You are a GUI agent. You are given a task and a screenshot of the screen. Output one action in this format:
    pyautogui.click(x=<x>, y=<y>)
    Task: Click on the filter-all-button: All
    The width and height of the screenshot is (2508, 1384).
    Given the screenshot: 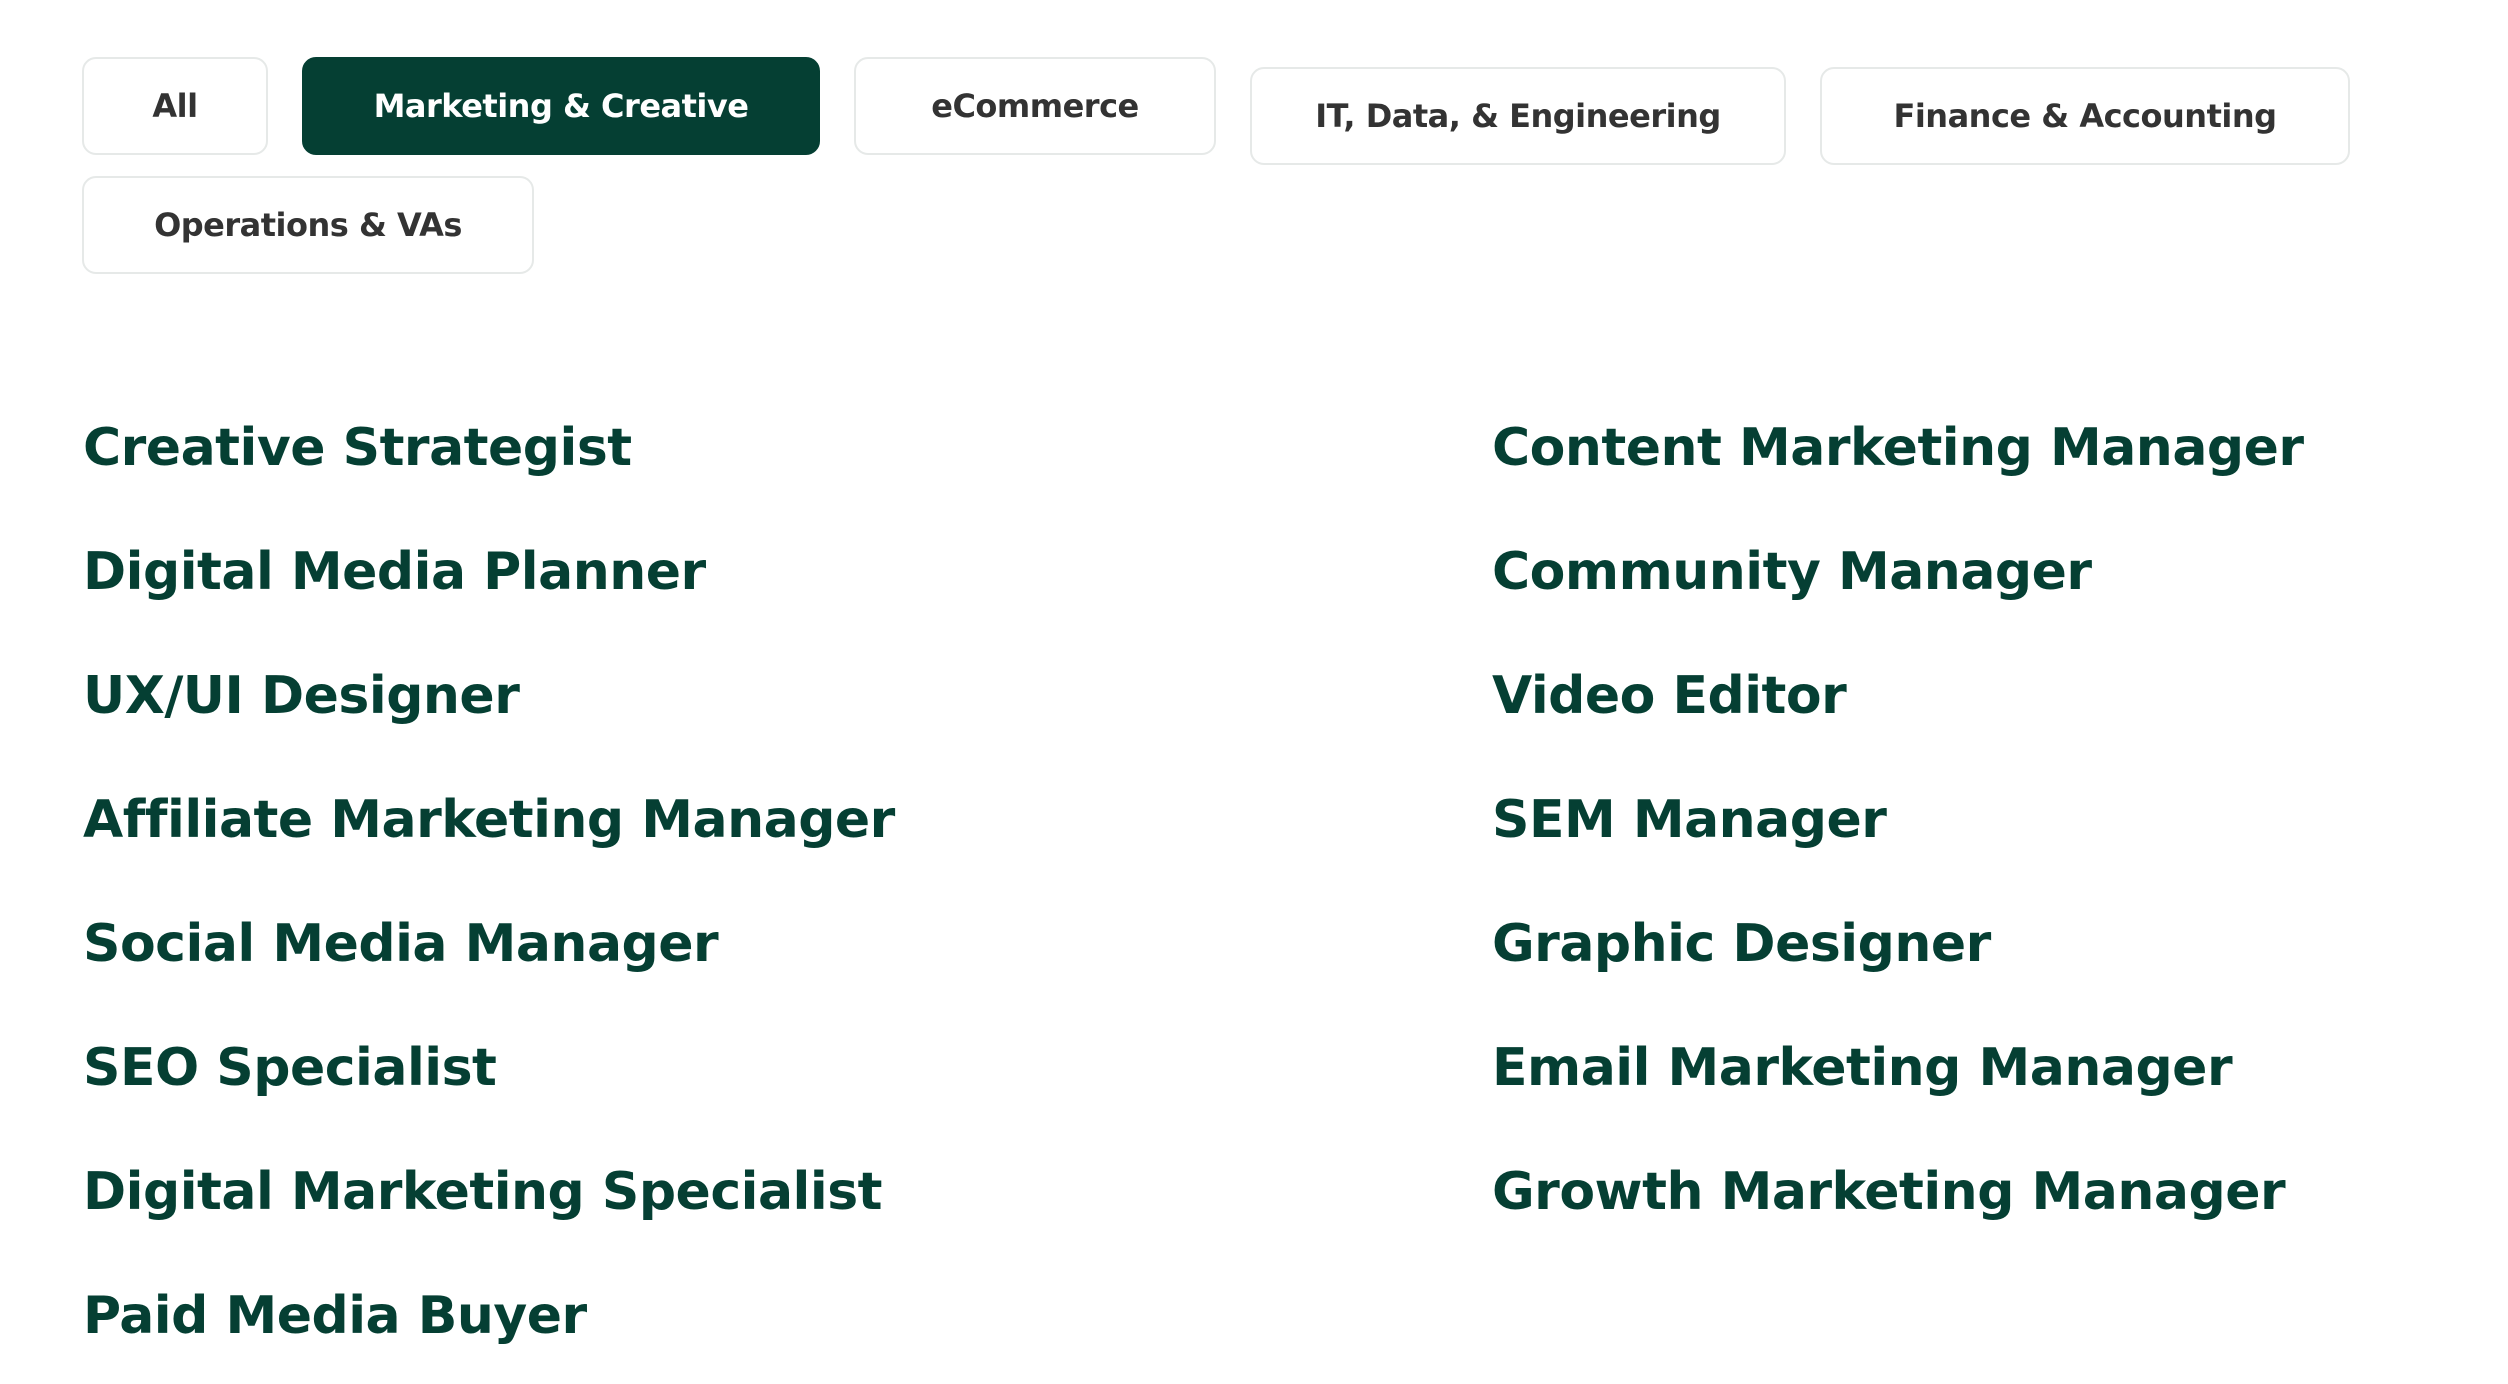 What is the action you would take?
    pyautogui.click(x=175, y=106)
    